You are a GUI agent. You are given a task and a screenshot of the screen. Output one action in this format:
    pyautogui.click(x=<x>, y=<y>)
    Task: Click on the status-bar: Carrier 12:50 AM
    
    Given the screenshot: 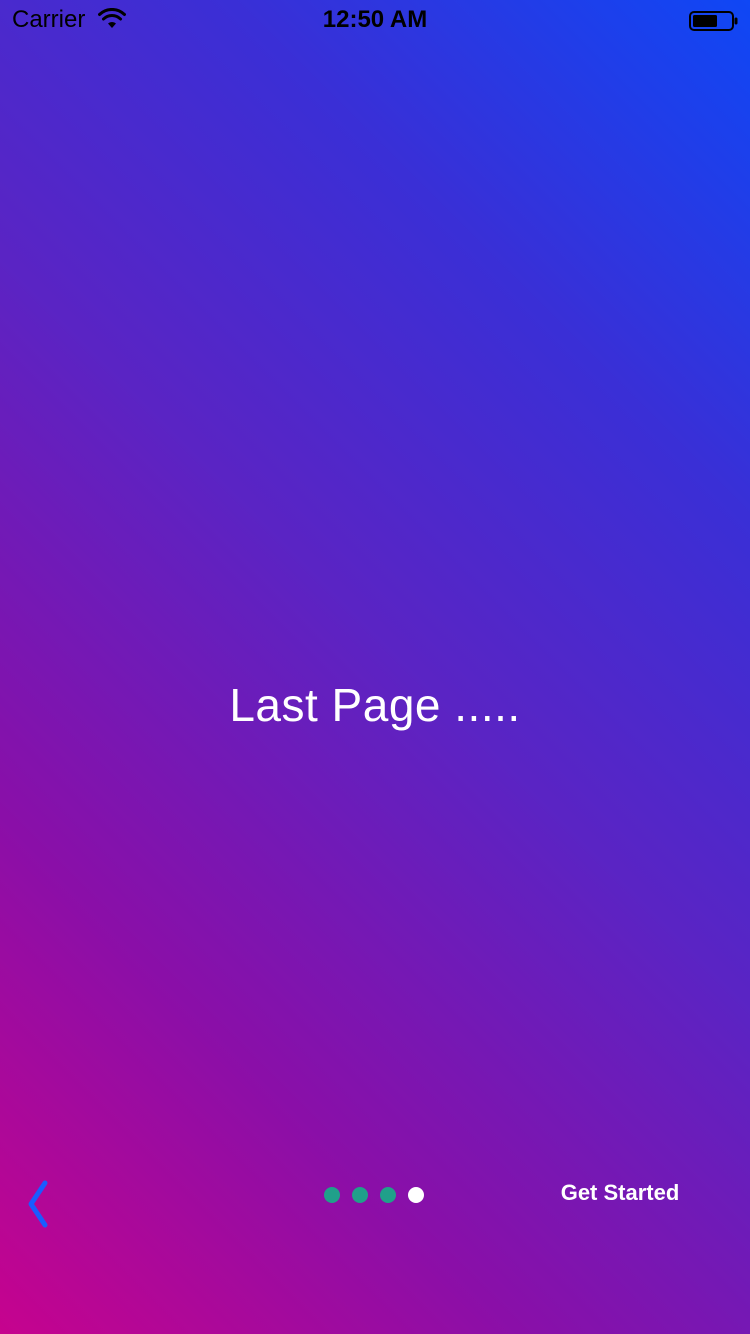 What is the action you would take?
    pyautogui.click(x=375, y=20)
    